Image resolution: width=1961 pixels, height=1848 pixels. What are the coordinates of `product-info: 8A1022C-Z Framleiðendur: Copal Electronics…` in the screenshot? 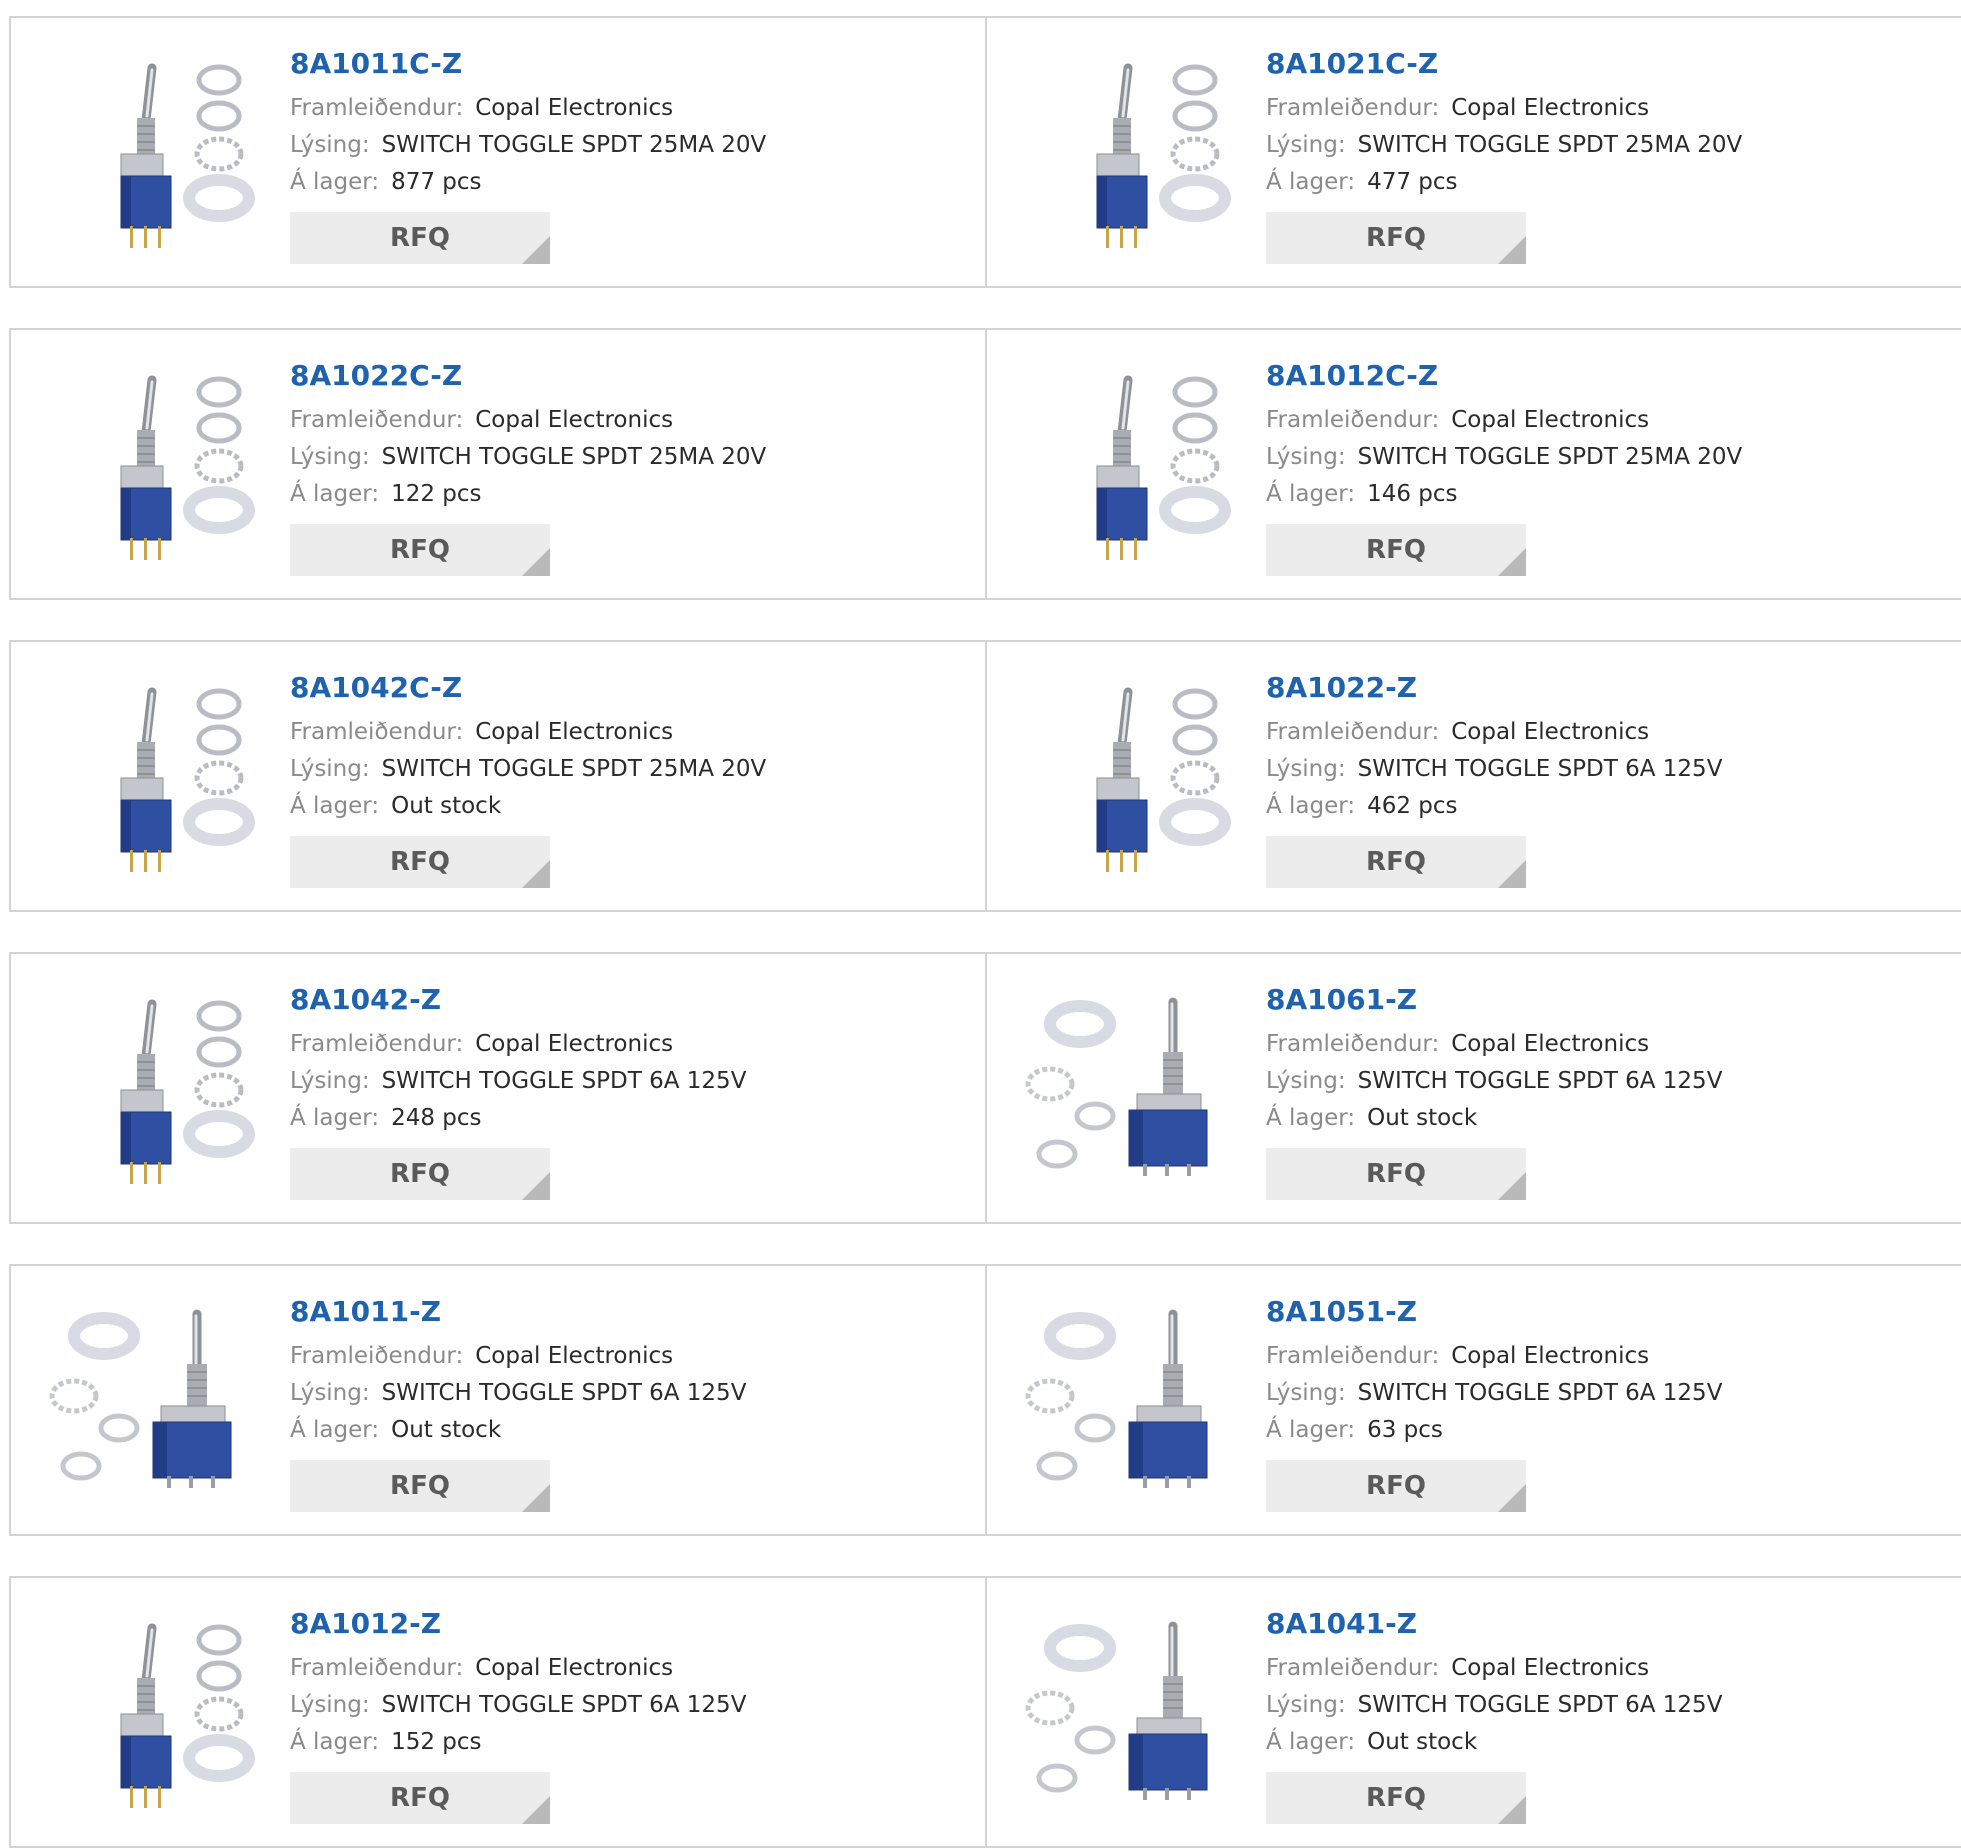 It's located at (528, 467).